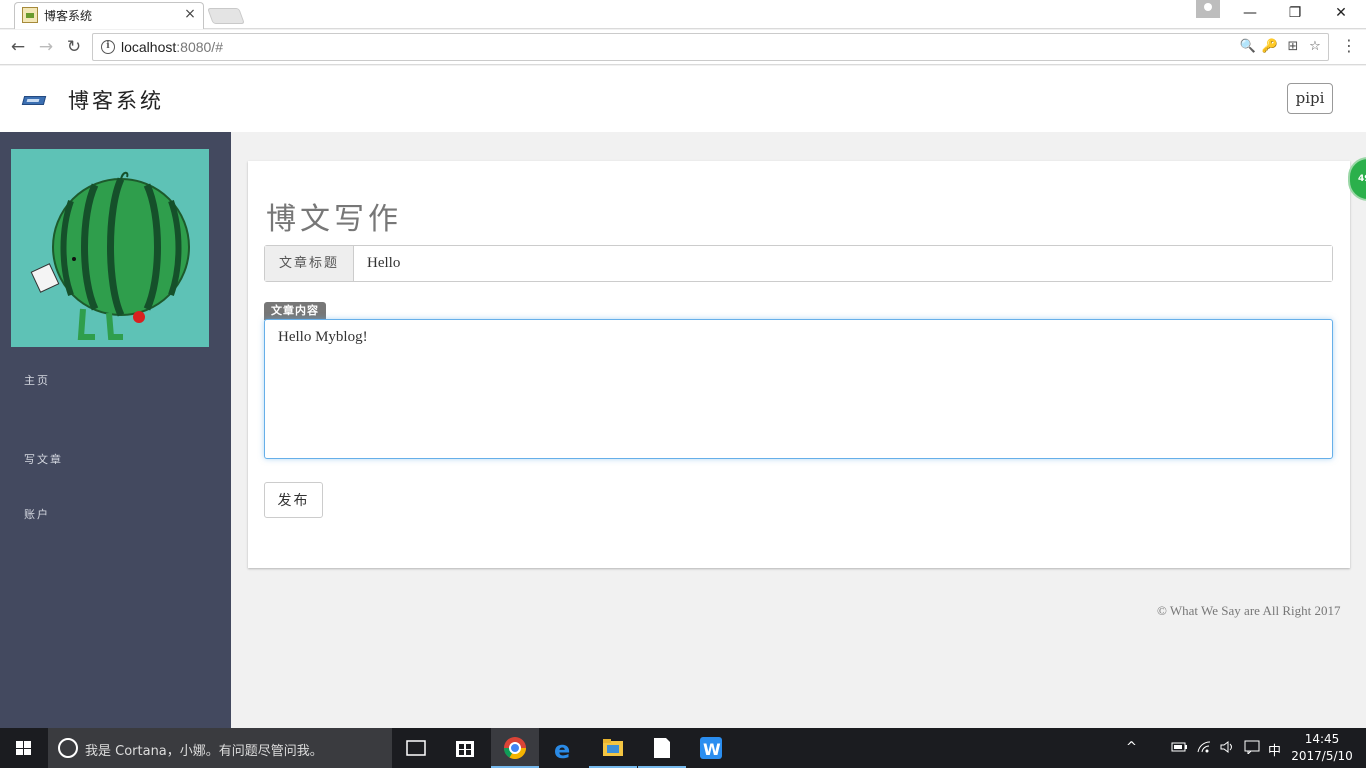 Image resolution: width=1366 pixels, height=768 pixels. I want to click on cortana-search-box: 我是 Cortana，小娜。有问题尽管问我。, so click(220, 748).